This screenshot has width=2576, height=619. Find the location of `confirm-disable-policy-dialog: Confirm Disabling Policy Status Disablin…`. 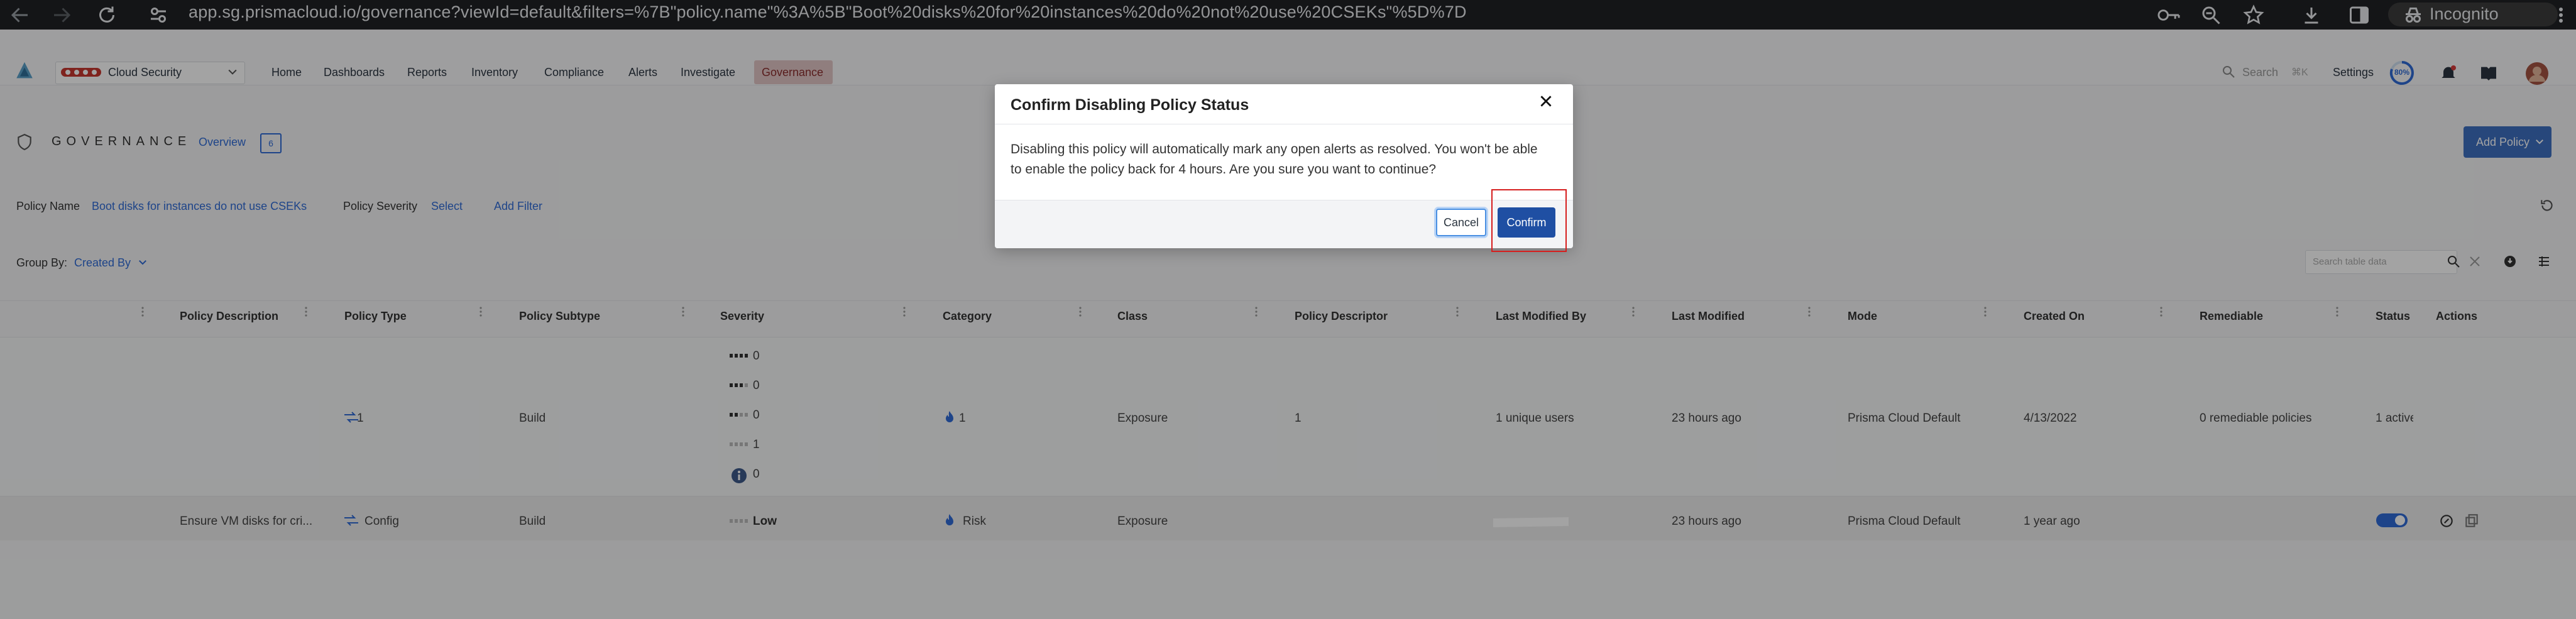

confirm-disable-policy-dialog: Confirm Disabling Policy Status Disablin… is located at coordinates (1284, 166).